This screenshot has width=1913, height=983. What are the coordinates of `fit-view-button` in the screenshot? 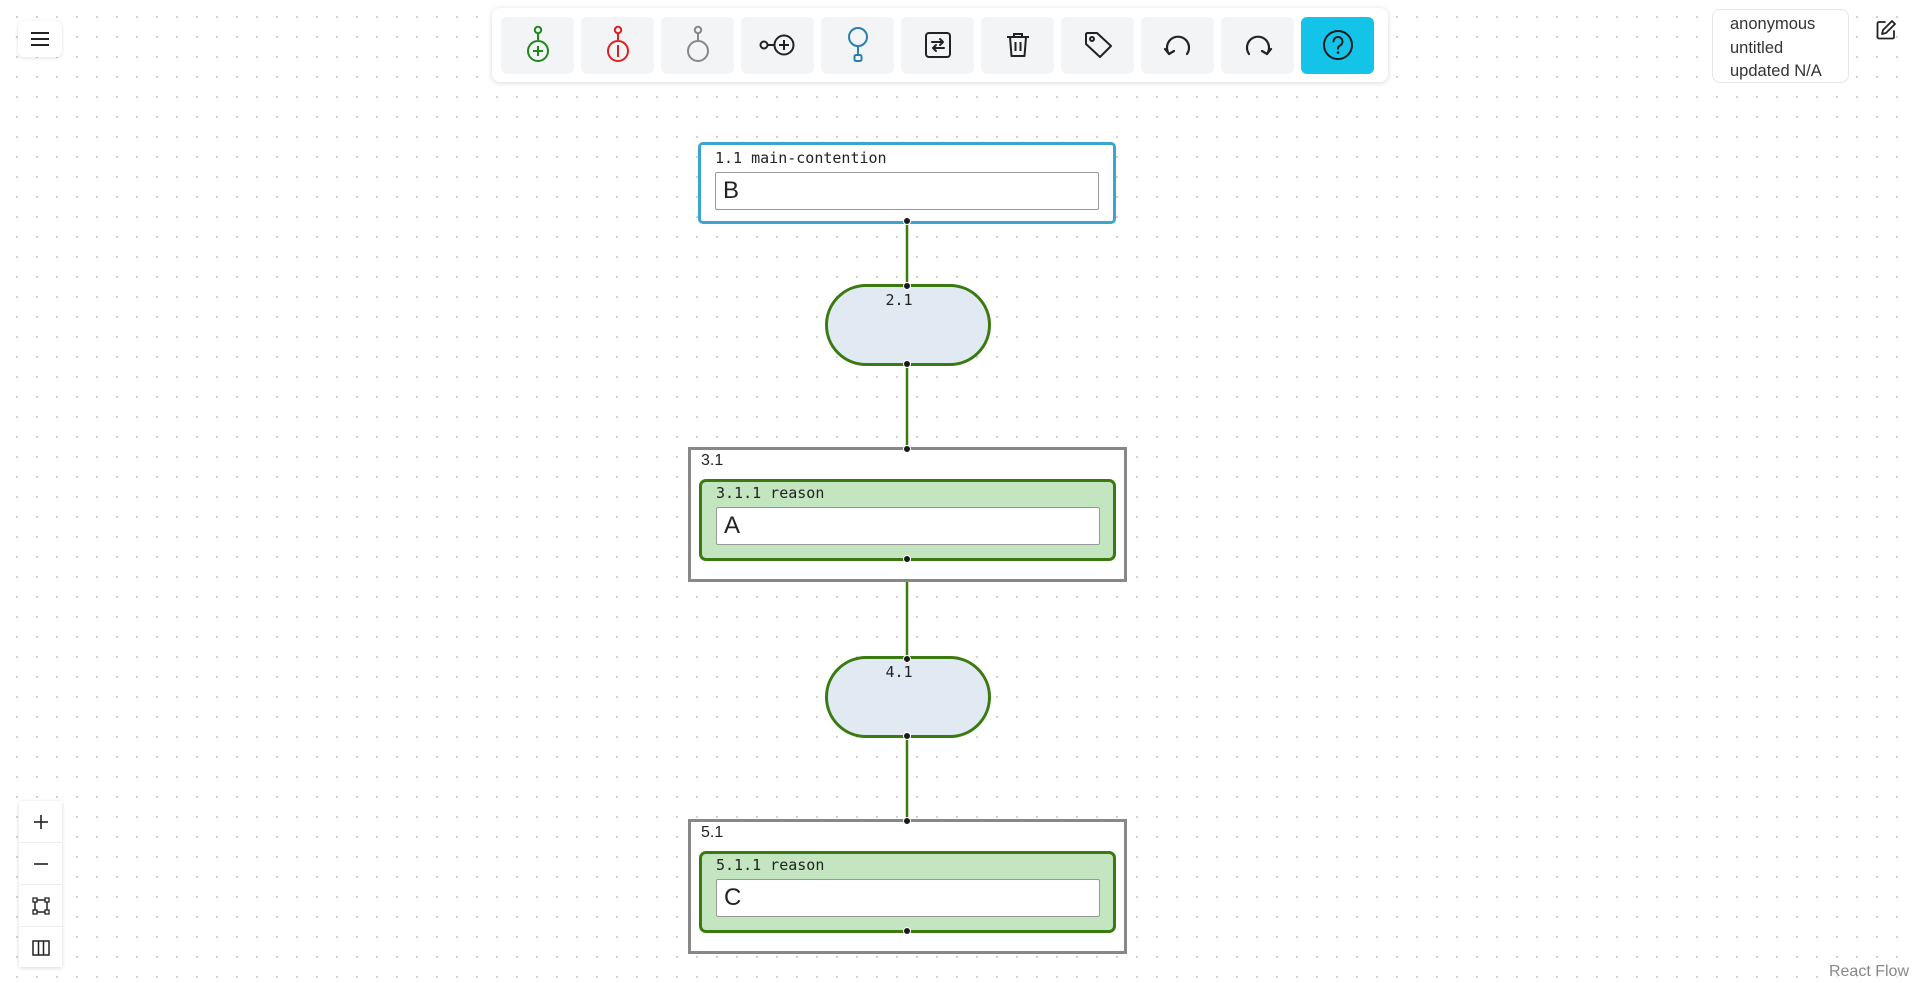 It's located at (40, 906).